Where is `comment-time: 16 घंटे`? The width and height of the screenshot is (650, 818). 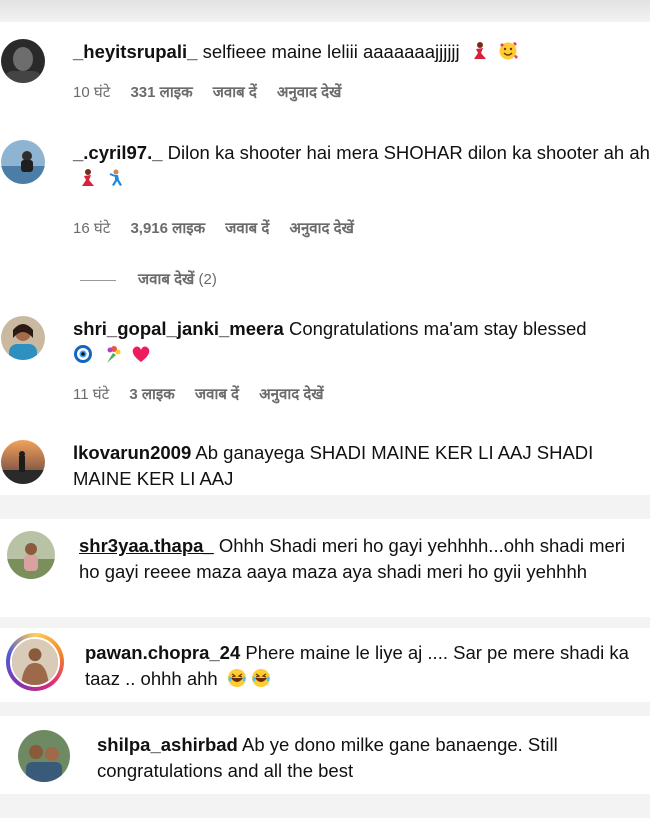 comment-time: 16 घंटे is located at coordinates (92, 228).